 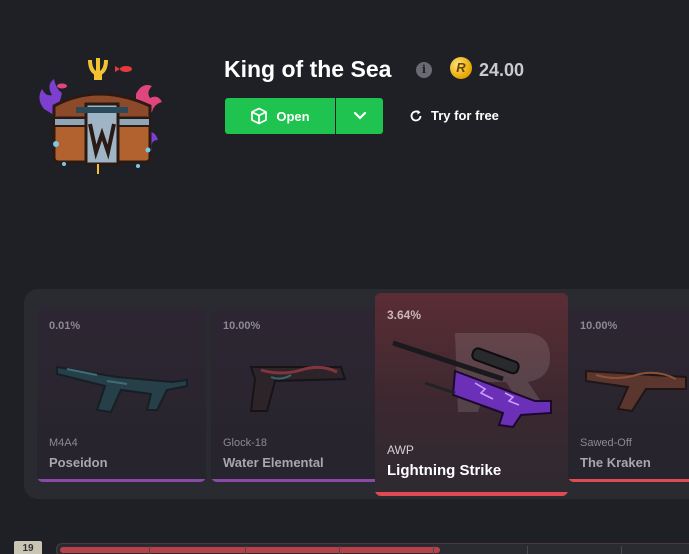 I want to click on weapon-type: Glock-18, so click(x=245, y=443).